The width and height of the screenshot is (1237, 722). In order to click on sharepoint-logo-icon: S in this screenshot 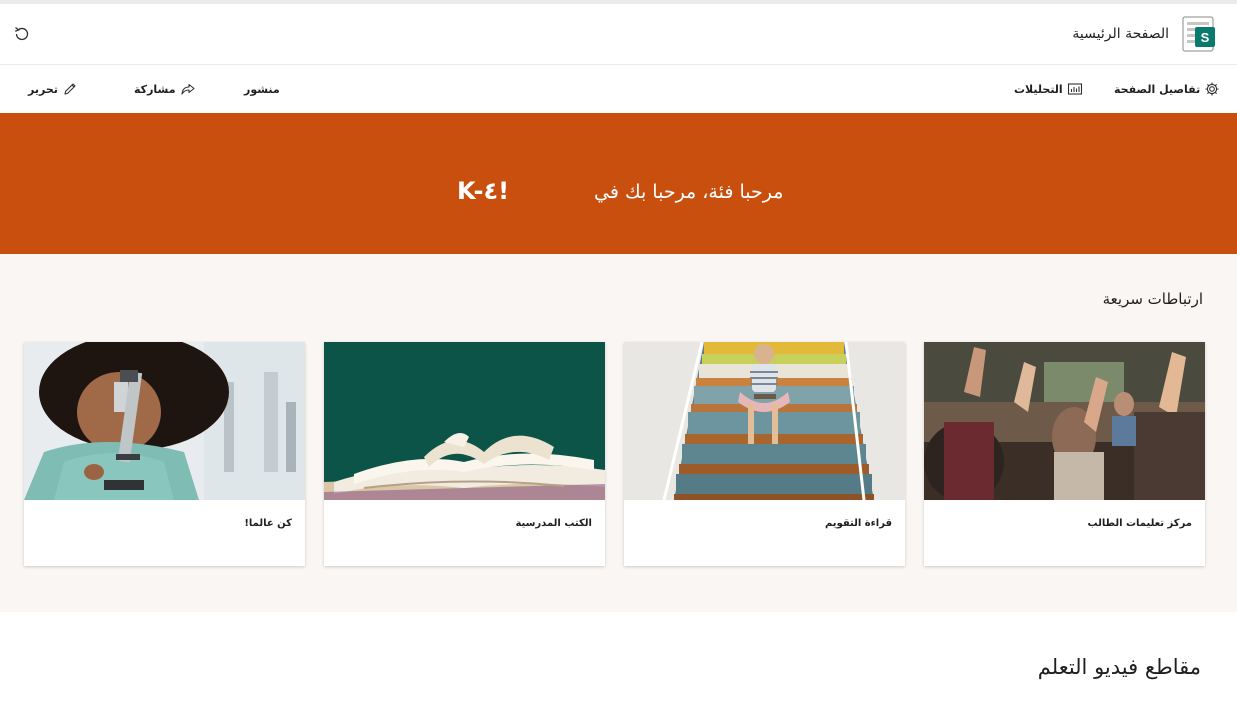, I will do `click(1199, 34)`.